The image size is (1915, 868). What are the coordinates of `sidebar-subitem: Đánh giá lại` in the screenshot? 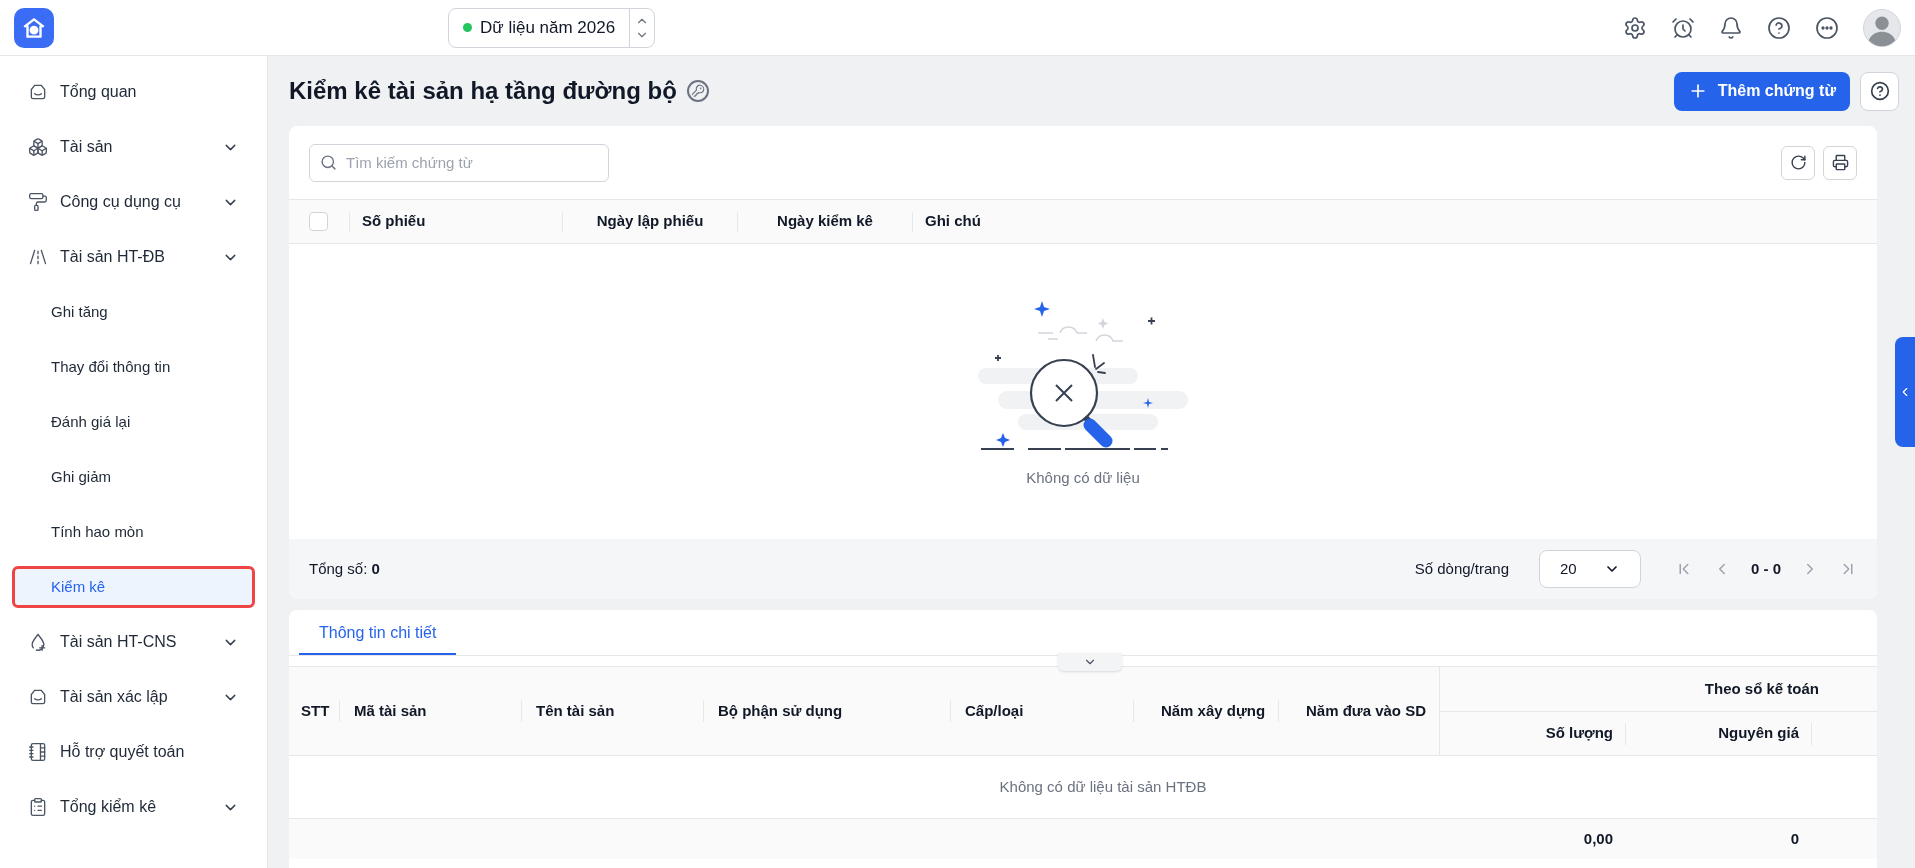 It's located at (133, 422).